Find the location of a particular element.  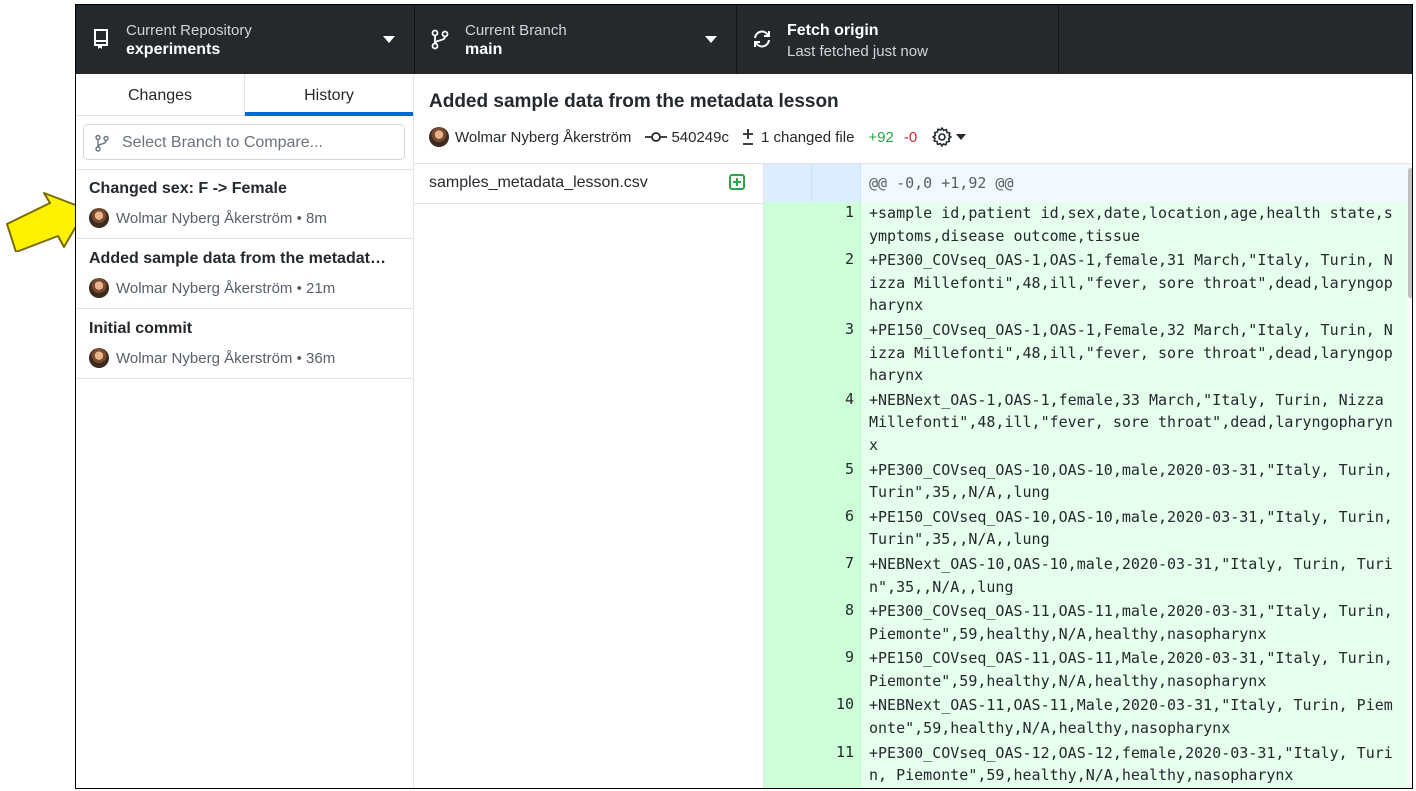

commit-meta: Wolmar Nyberg Åkerström • 8m is located at coordinates (208, 218).